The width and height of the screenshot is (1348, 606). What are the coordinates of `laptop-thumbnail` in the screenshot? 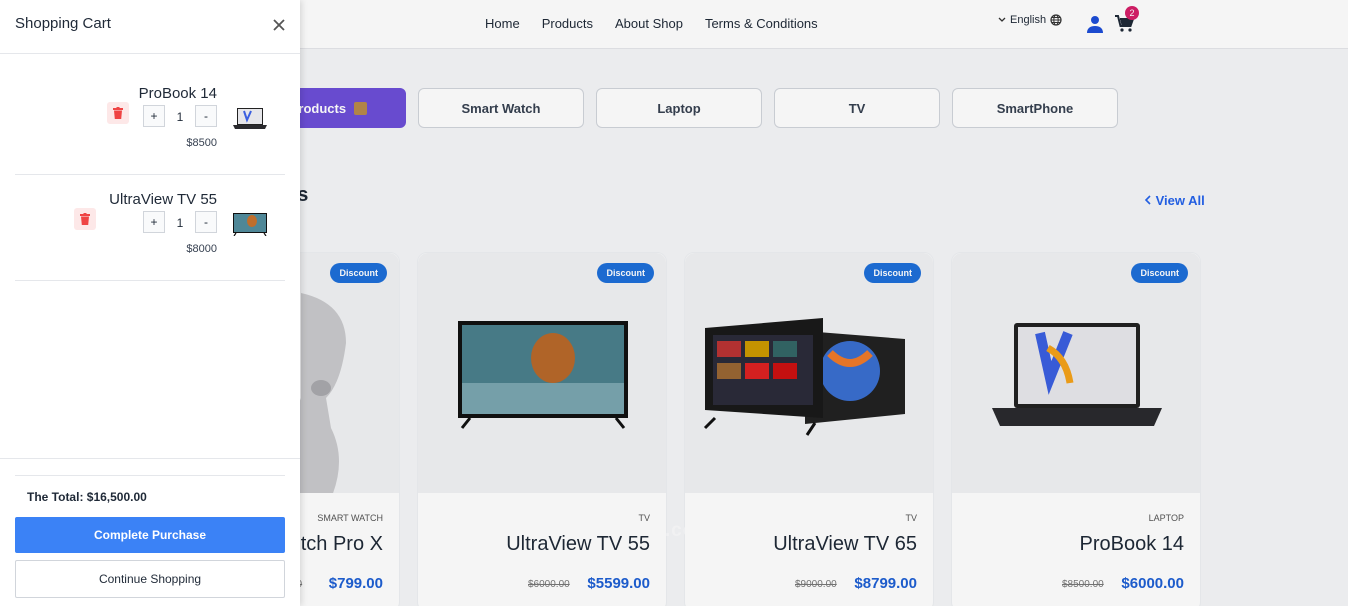 It's located at (250, 118).